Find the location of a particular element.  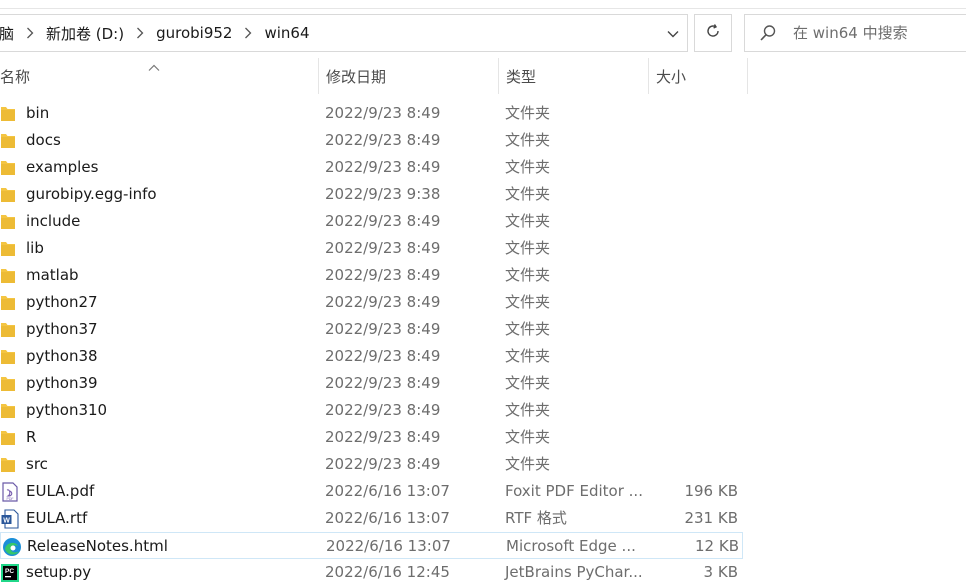

file-name: bin is located at coordinates (38, 113).